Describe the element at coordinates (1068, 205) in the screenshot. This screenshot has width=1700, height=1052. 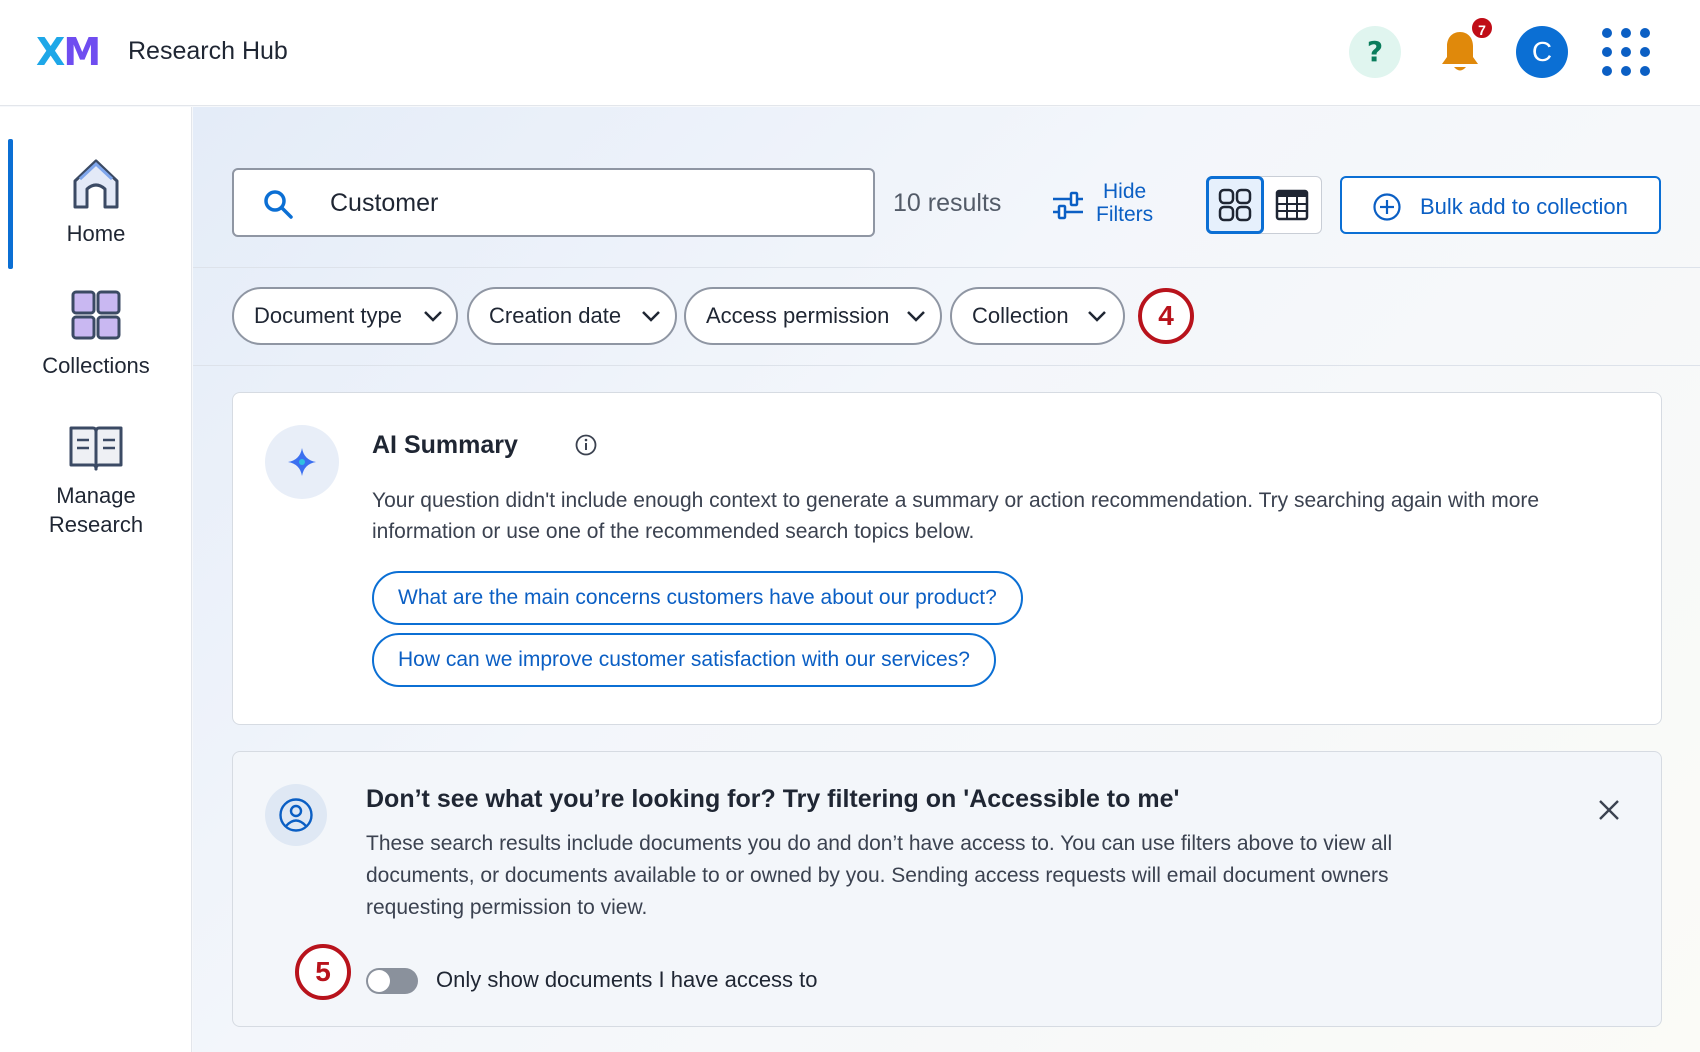
I see `filter-sliders-icon` at that location.